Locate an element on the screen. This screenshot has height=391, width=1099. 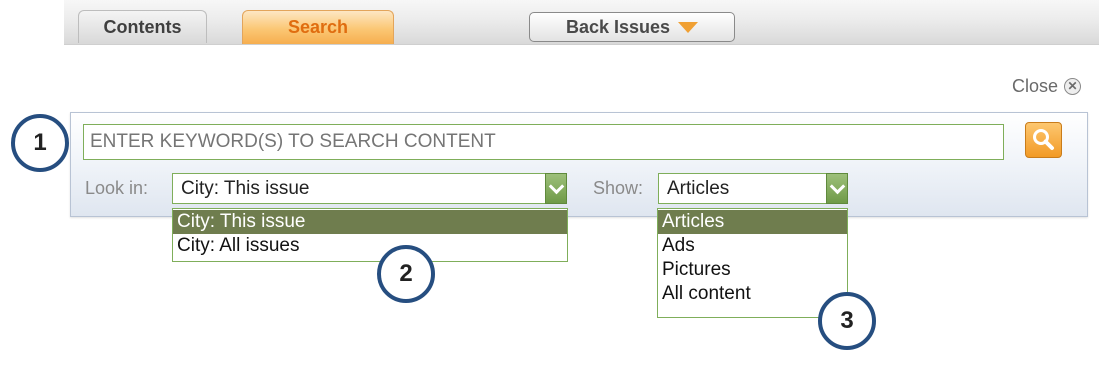
show-label: Show: is located at coordinates (618, 188).